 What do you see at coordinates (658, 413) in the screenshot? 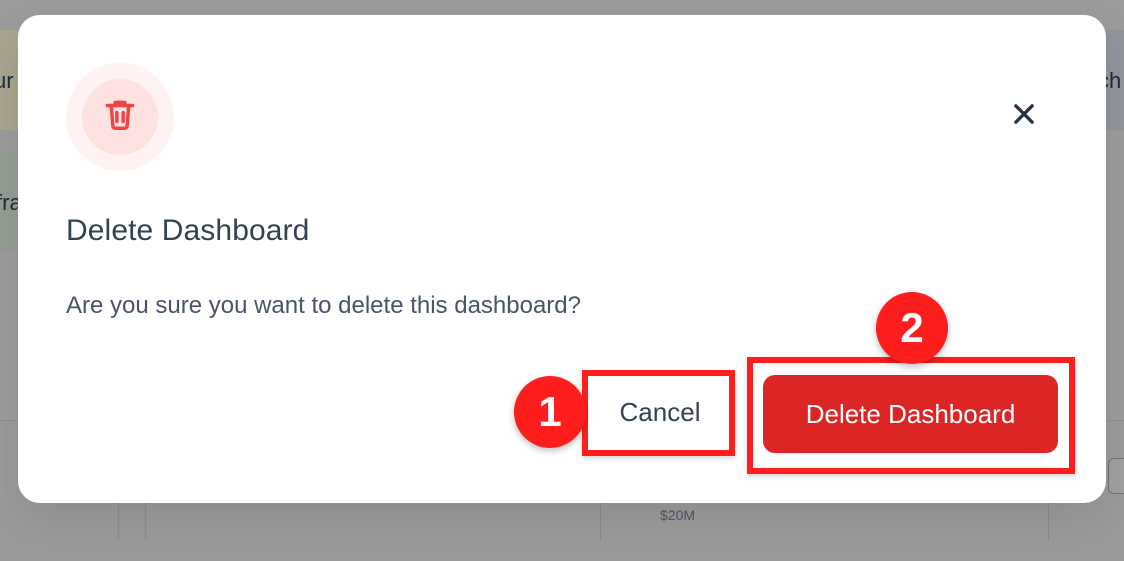
I see `cancel-highlight-box` at bounding box center [658, 413].